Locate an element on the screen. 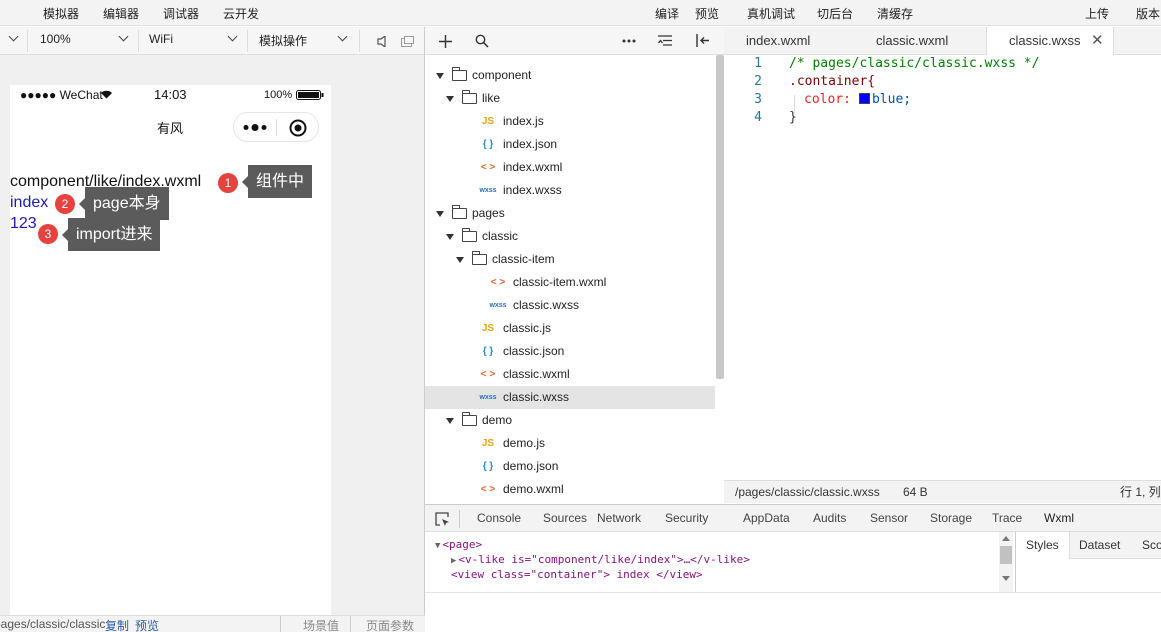 The image size is (1161, 632). tree-file: < > index.wxml is located at coordinates (570, 167).